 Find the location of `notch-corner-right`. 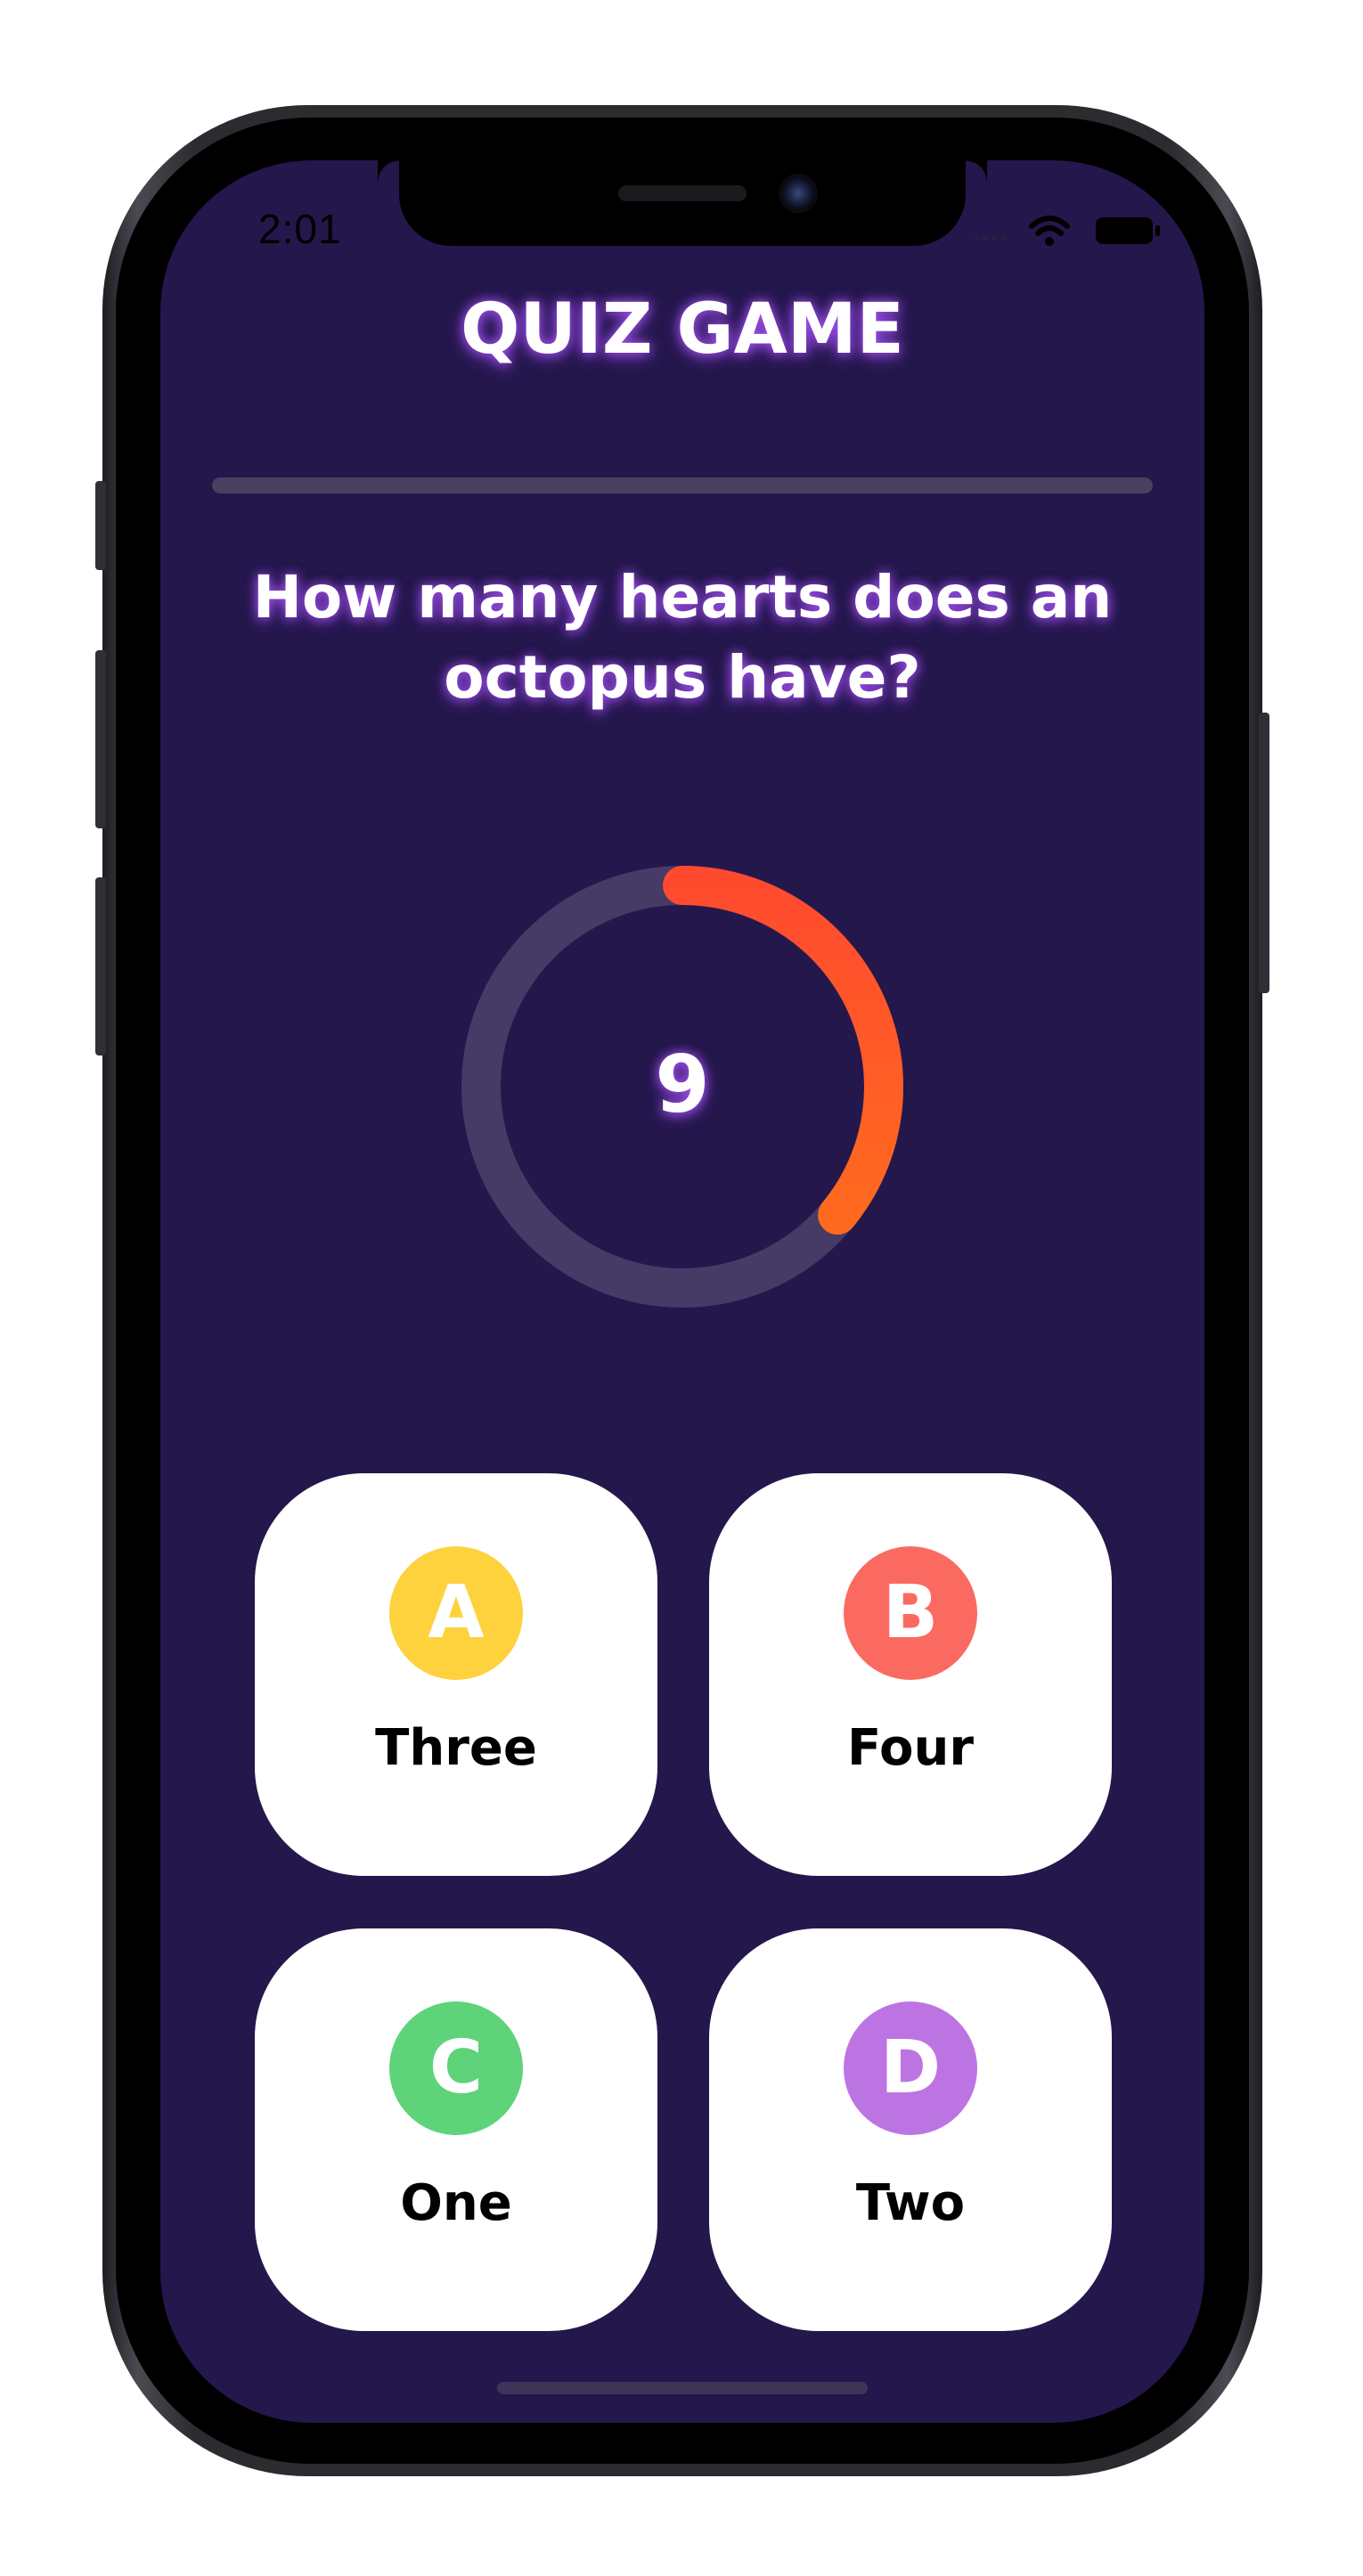

notch-corner-right is located at coordinates (977, 171).